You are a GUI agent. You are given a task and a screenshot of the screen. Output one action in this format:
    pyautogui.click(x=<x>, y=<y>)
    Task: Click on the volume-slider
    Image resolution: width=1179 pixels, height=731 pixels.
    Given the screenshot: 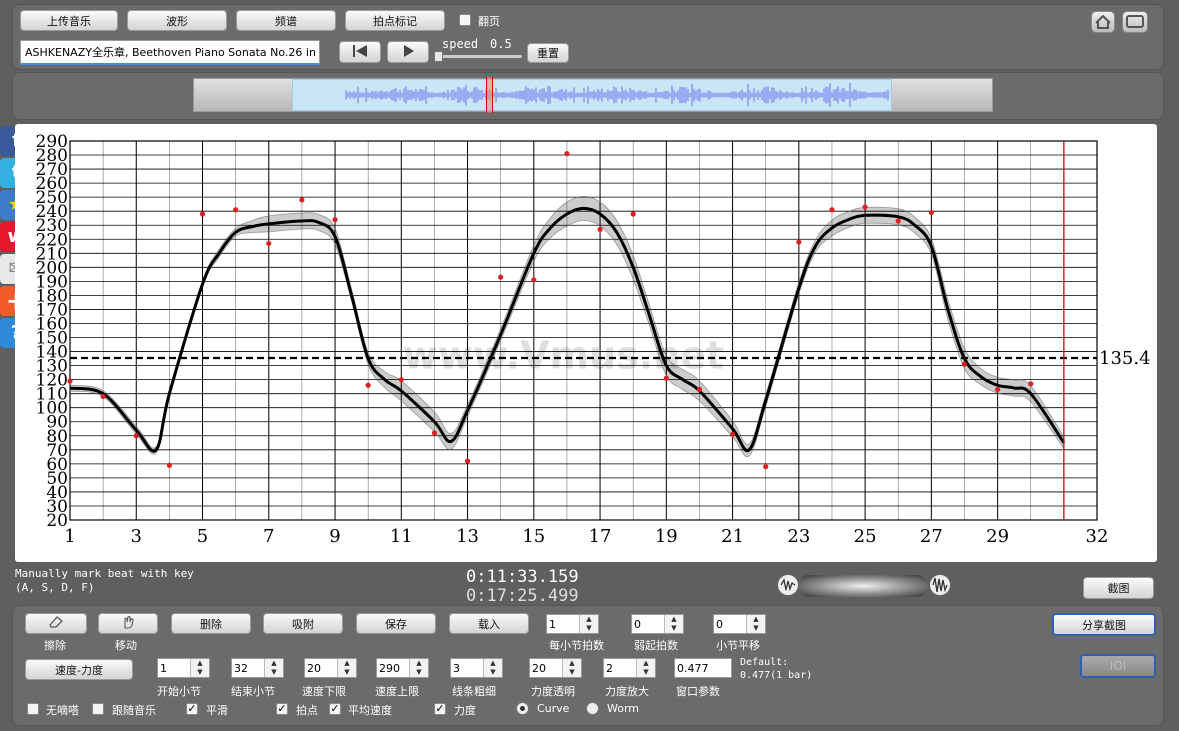 What is the action you would take?
    pyautogui.click(x=863, y=586)
    